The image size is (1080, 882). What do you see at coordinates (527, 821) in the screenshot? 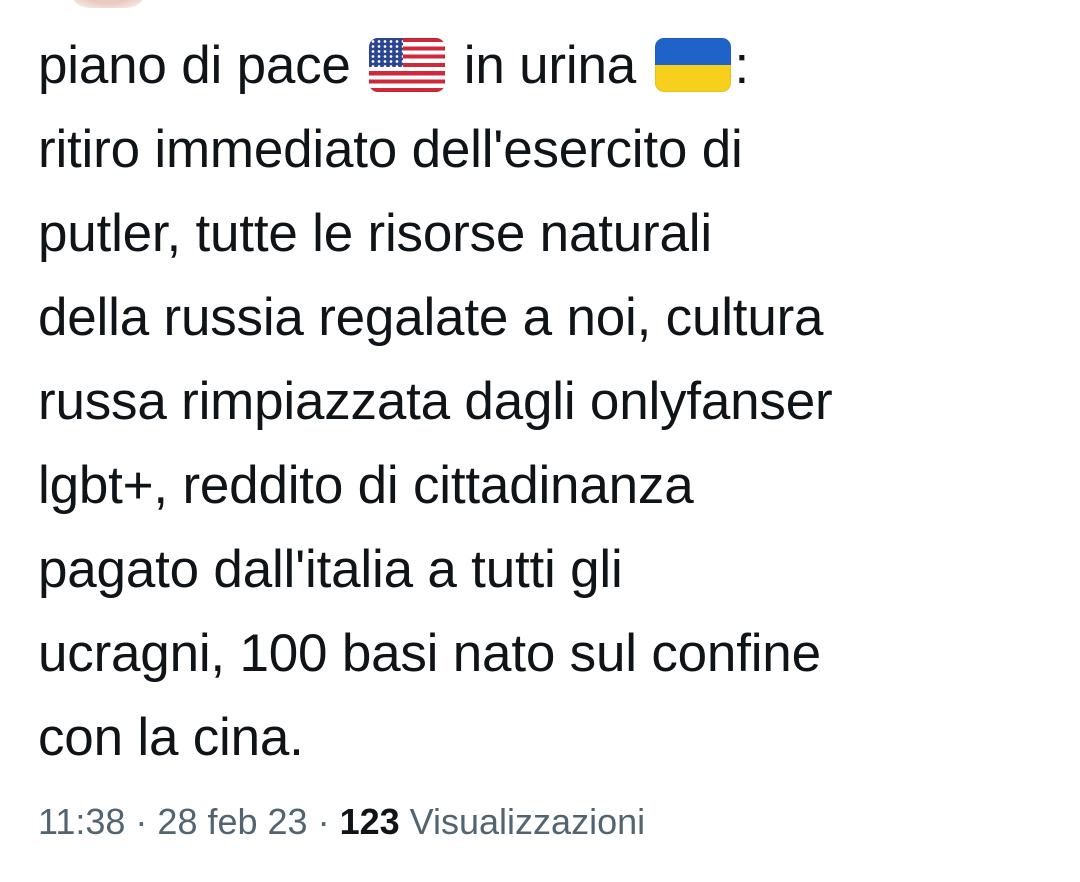
I see `views-label: Visualizzazioni` at bounding box center [527, 821].